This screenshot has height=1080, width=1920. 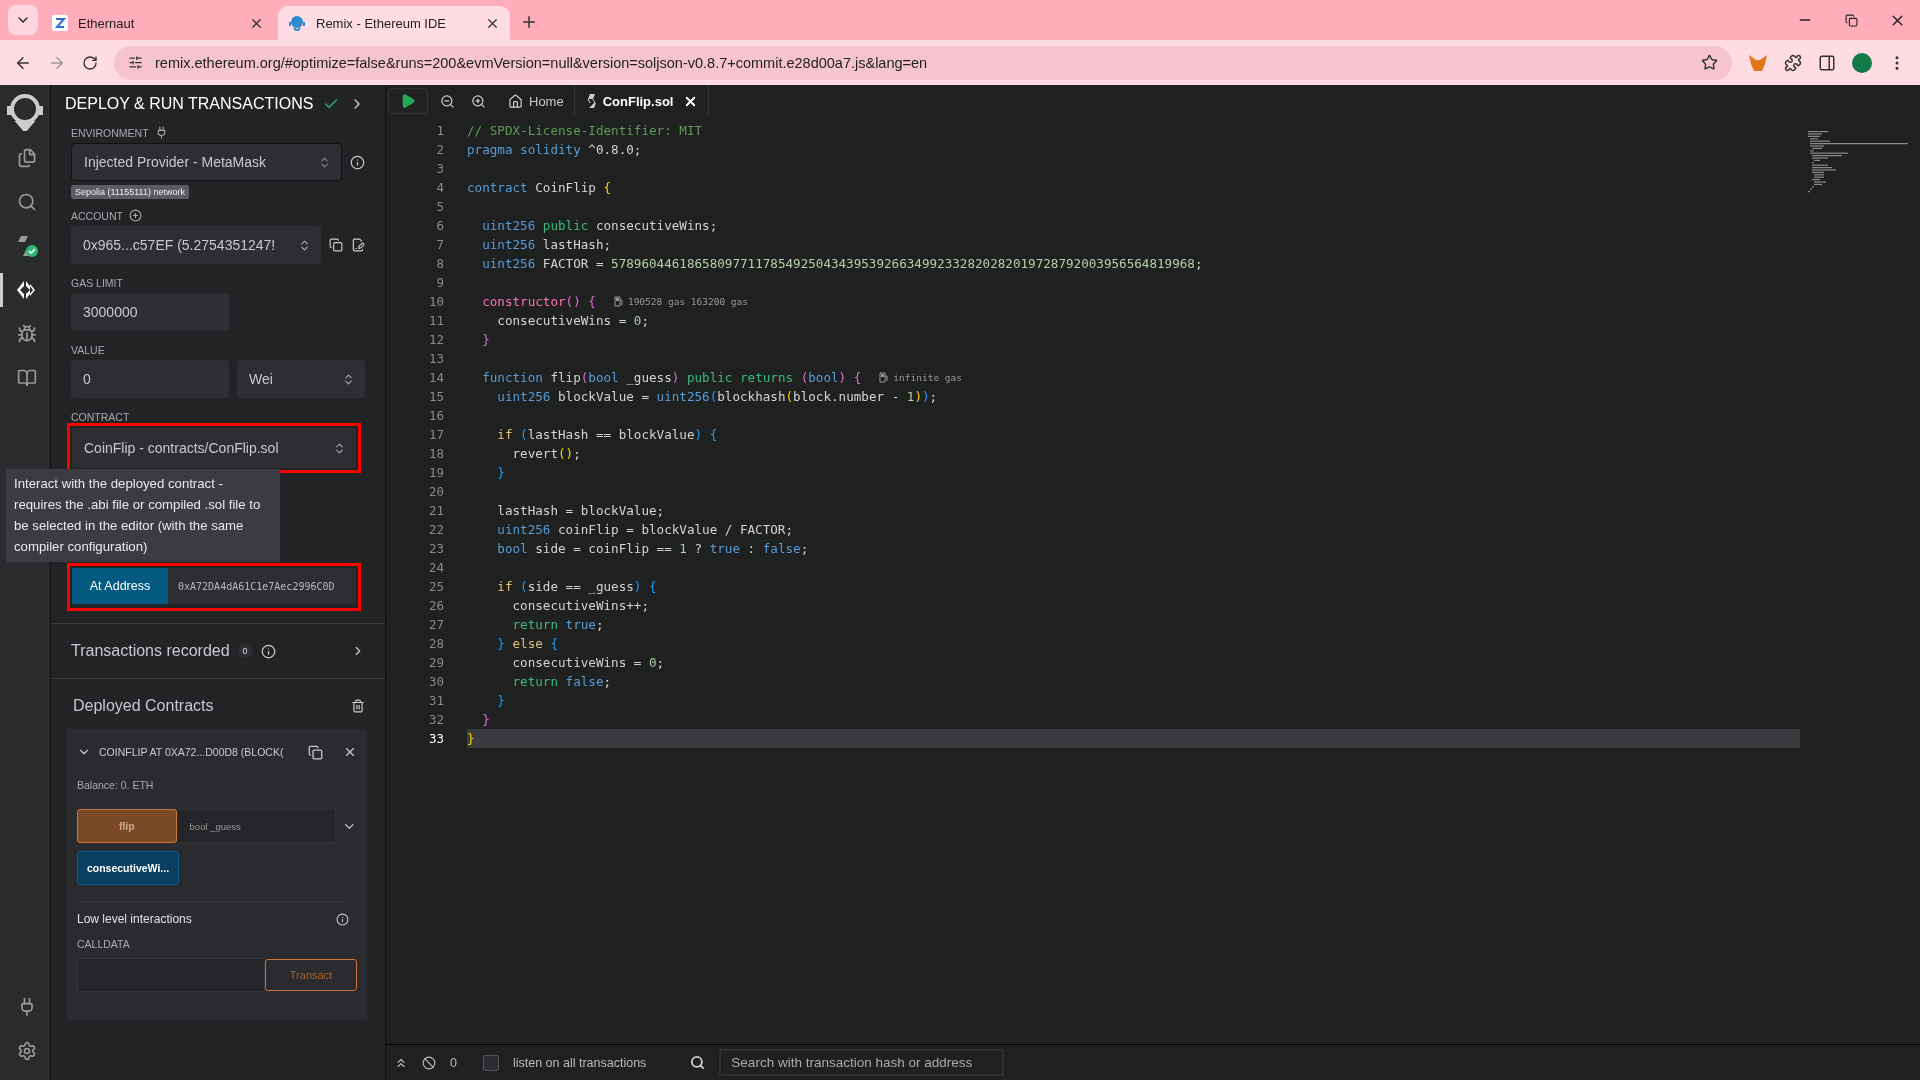 What do you see at coordinates (245, 651) in the screenshot?
I see `count-badge: 0` at bounding box center [245, 651].